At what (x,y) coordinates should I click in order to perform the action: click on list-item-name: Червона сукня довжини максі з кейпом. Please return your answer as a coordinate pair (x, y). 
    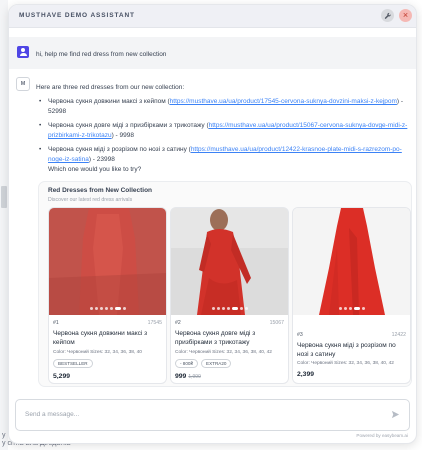
    Looking at the image, I should click on (107, 101).